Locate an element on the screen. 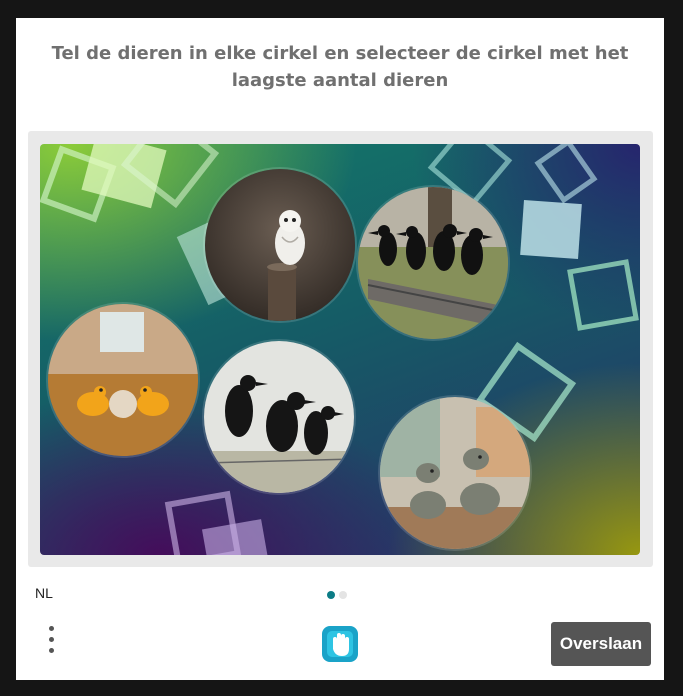  language-selector: NL is located at coordinates (44, 593).